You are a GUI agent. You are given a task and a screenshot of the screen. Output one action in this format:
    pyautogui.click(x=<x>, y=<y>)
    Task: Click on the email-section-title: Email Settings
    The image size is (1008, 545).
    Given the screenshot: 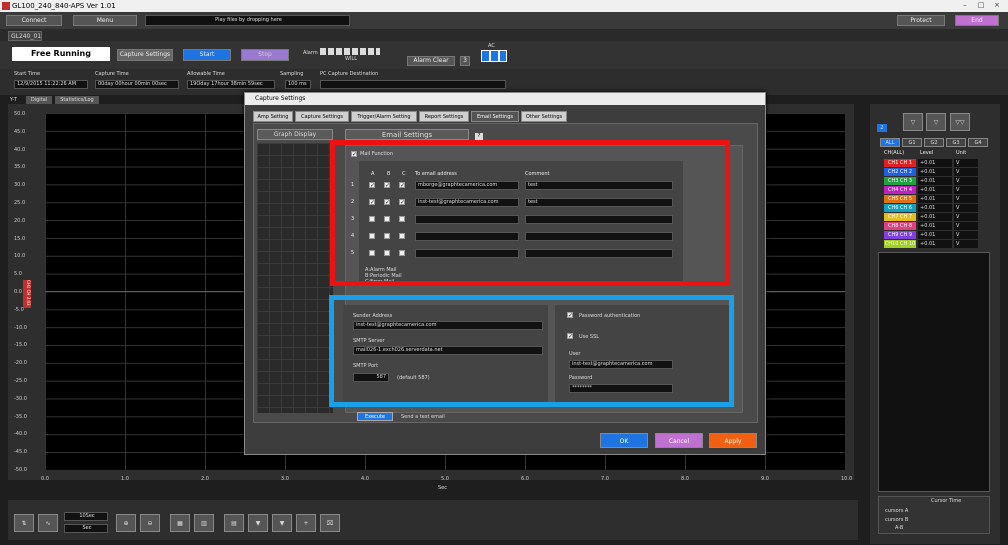 What is the action you would take?
    pyautogui.click(x=407, y=134)
    